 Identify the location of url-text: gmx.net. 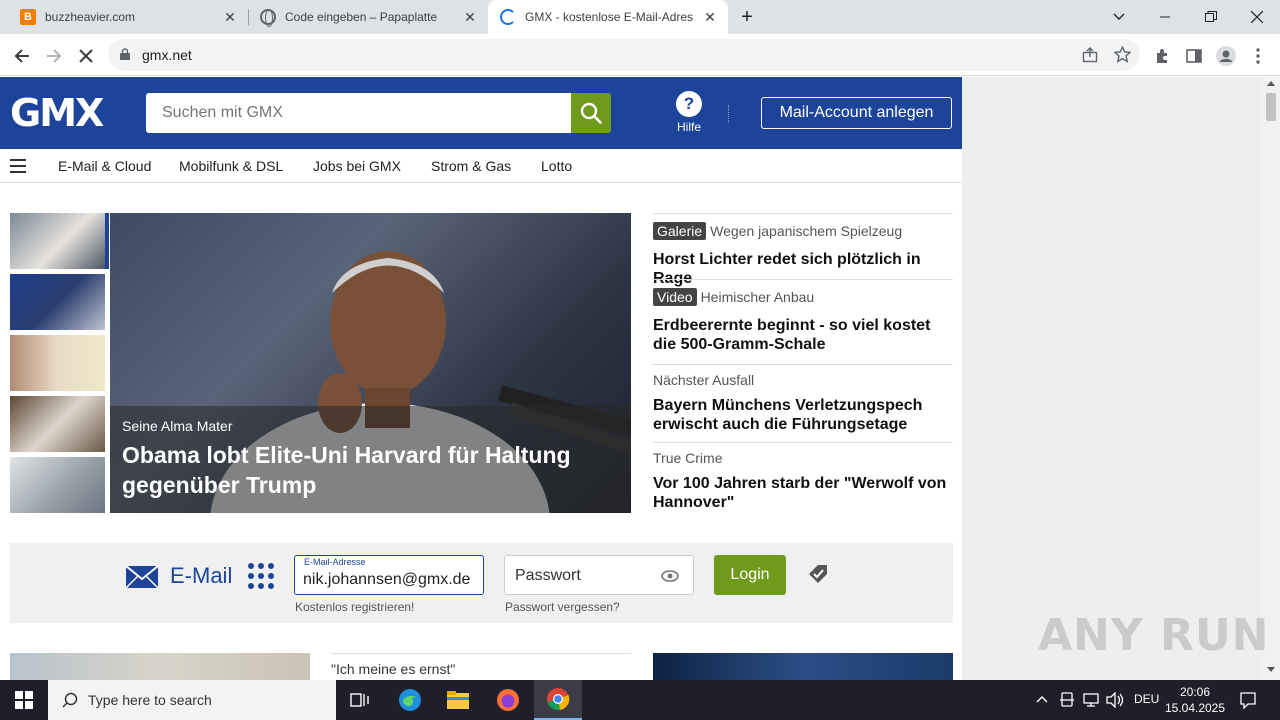
(167, 55).